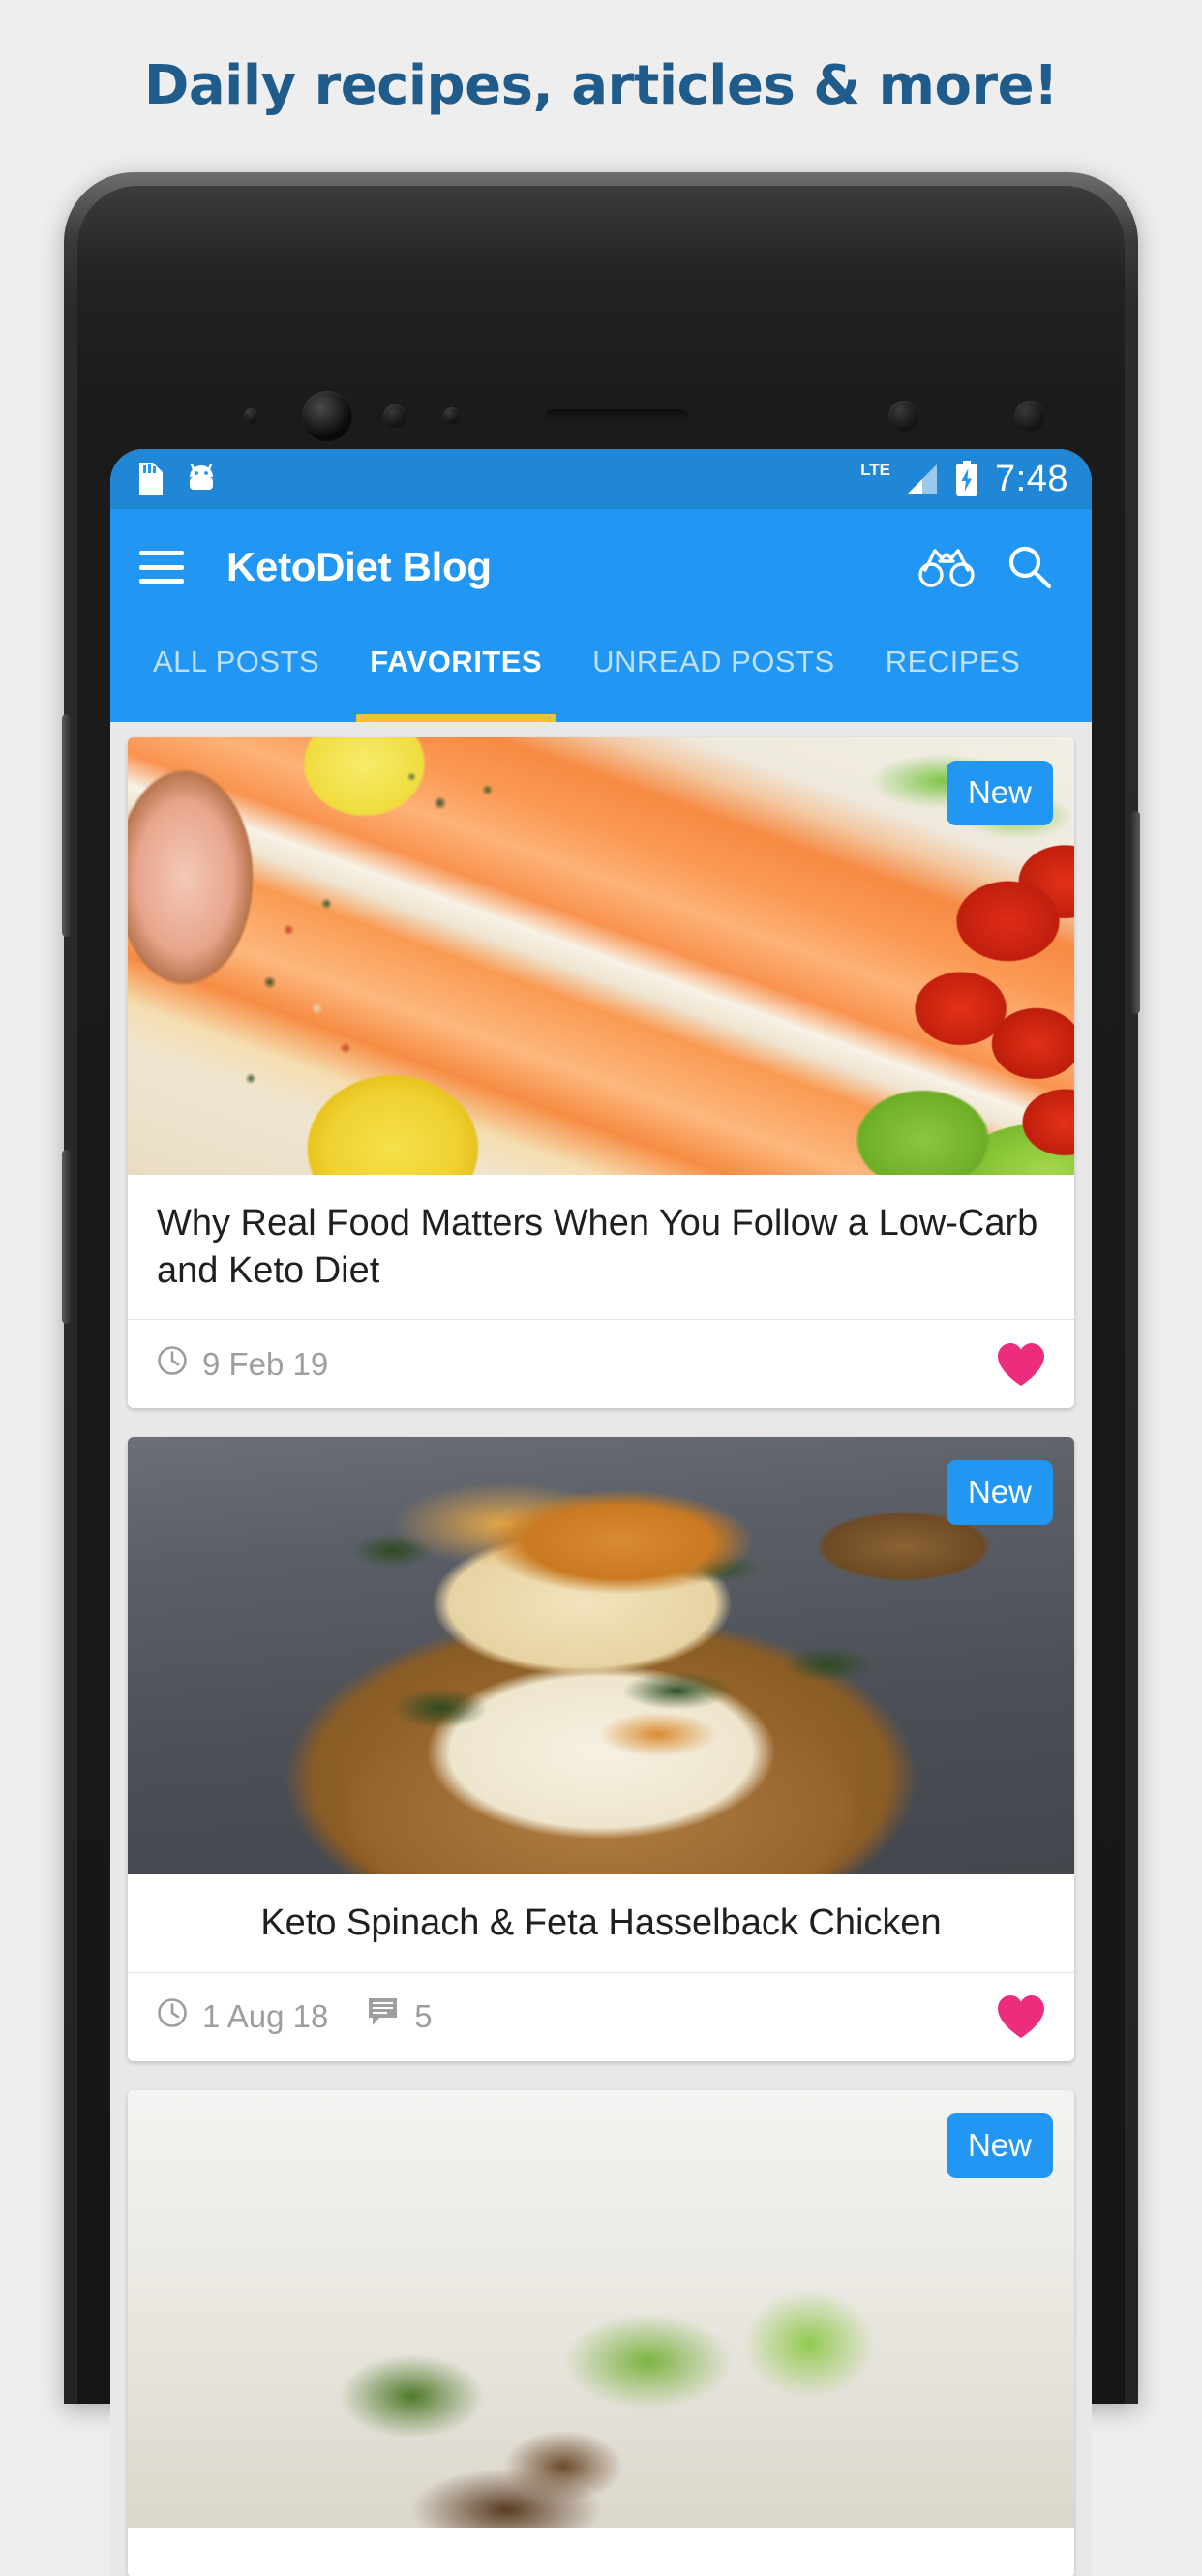 The image size is (1202, 2576). What do you see at coordinates (149, 479) in the screenshot?
I see `sim-card-icon` at bounding box center [149, 479].